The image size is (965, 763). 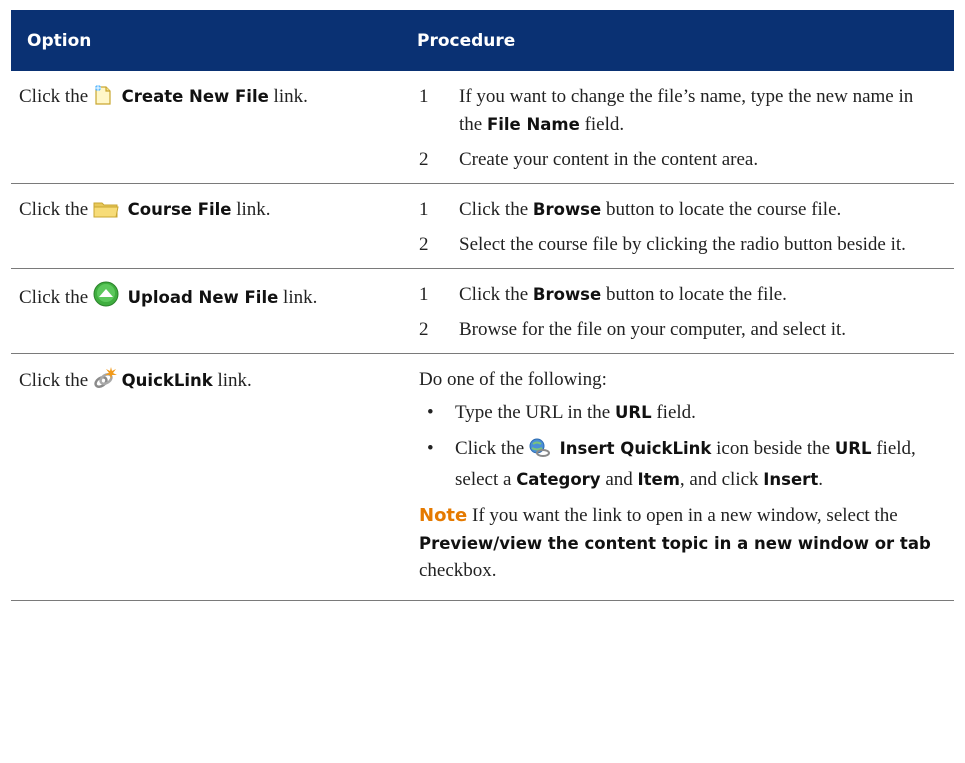 I want to click on bullet-keyword: Insert QuickLink, so click(x=635, y=448).